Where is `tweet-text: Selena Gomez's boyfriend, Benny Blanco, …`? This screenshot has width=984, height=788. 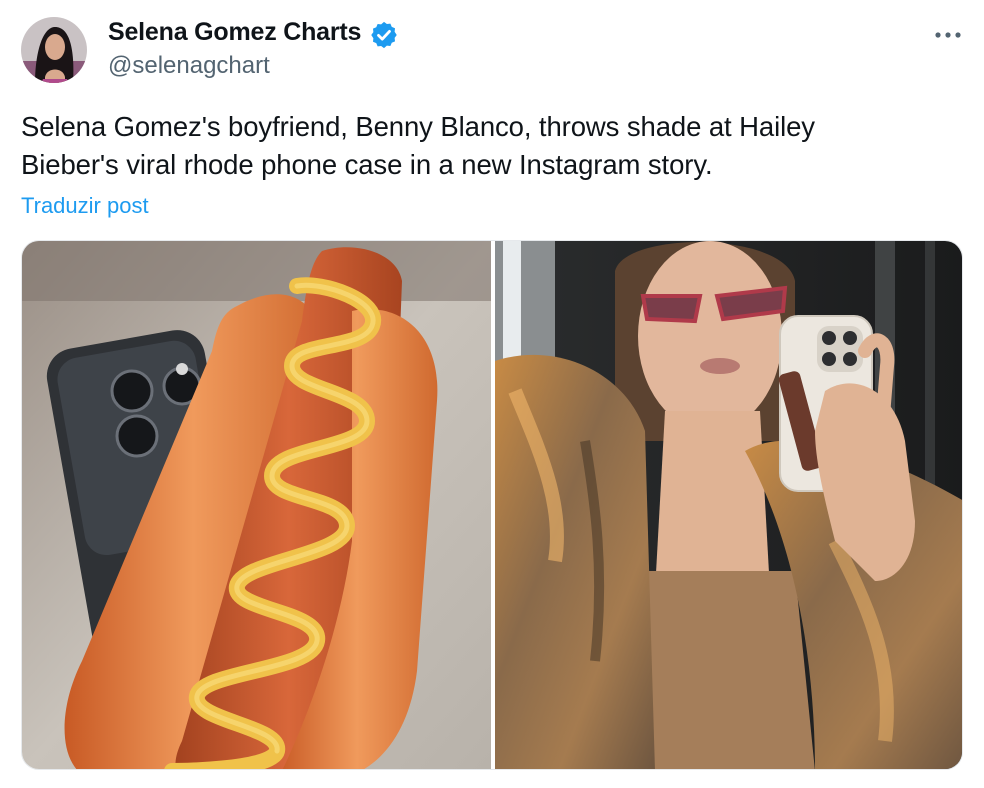
tweet-text: Selena Gomez's boyfriend, Benny Blanco, … is located at coordinates (471, 146).